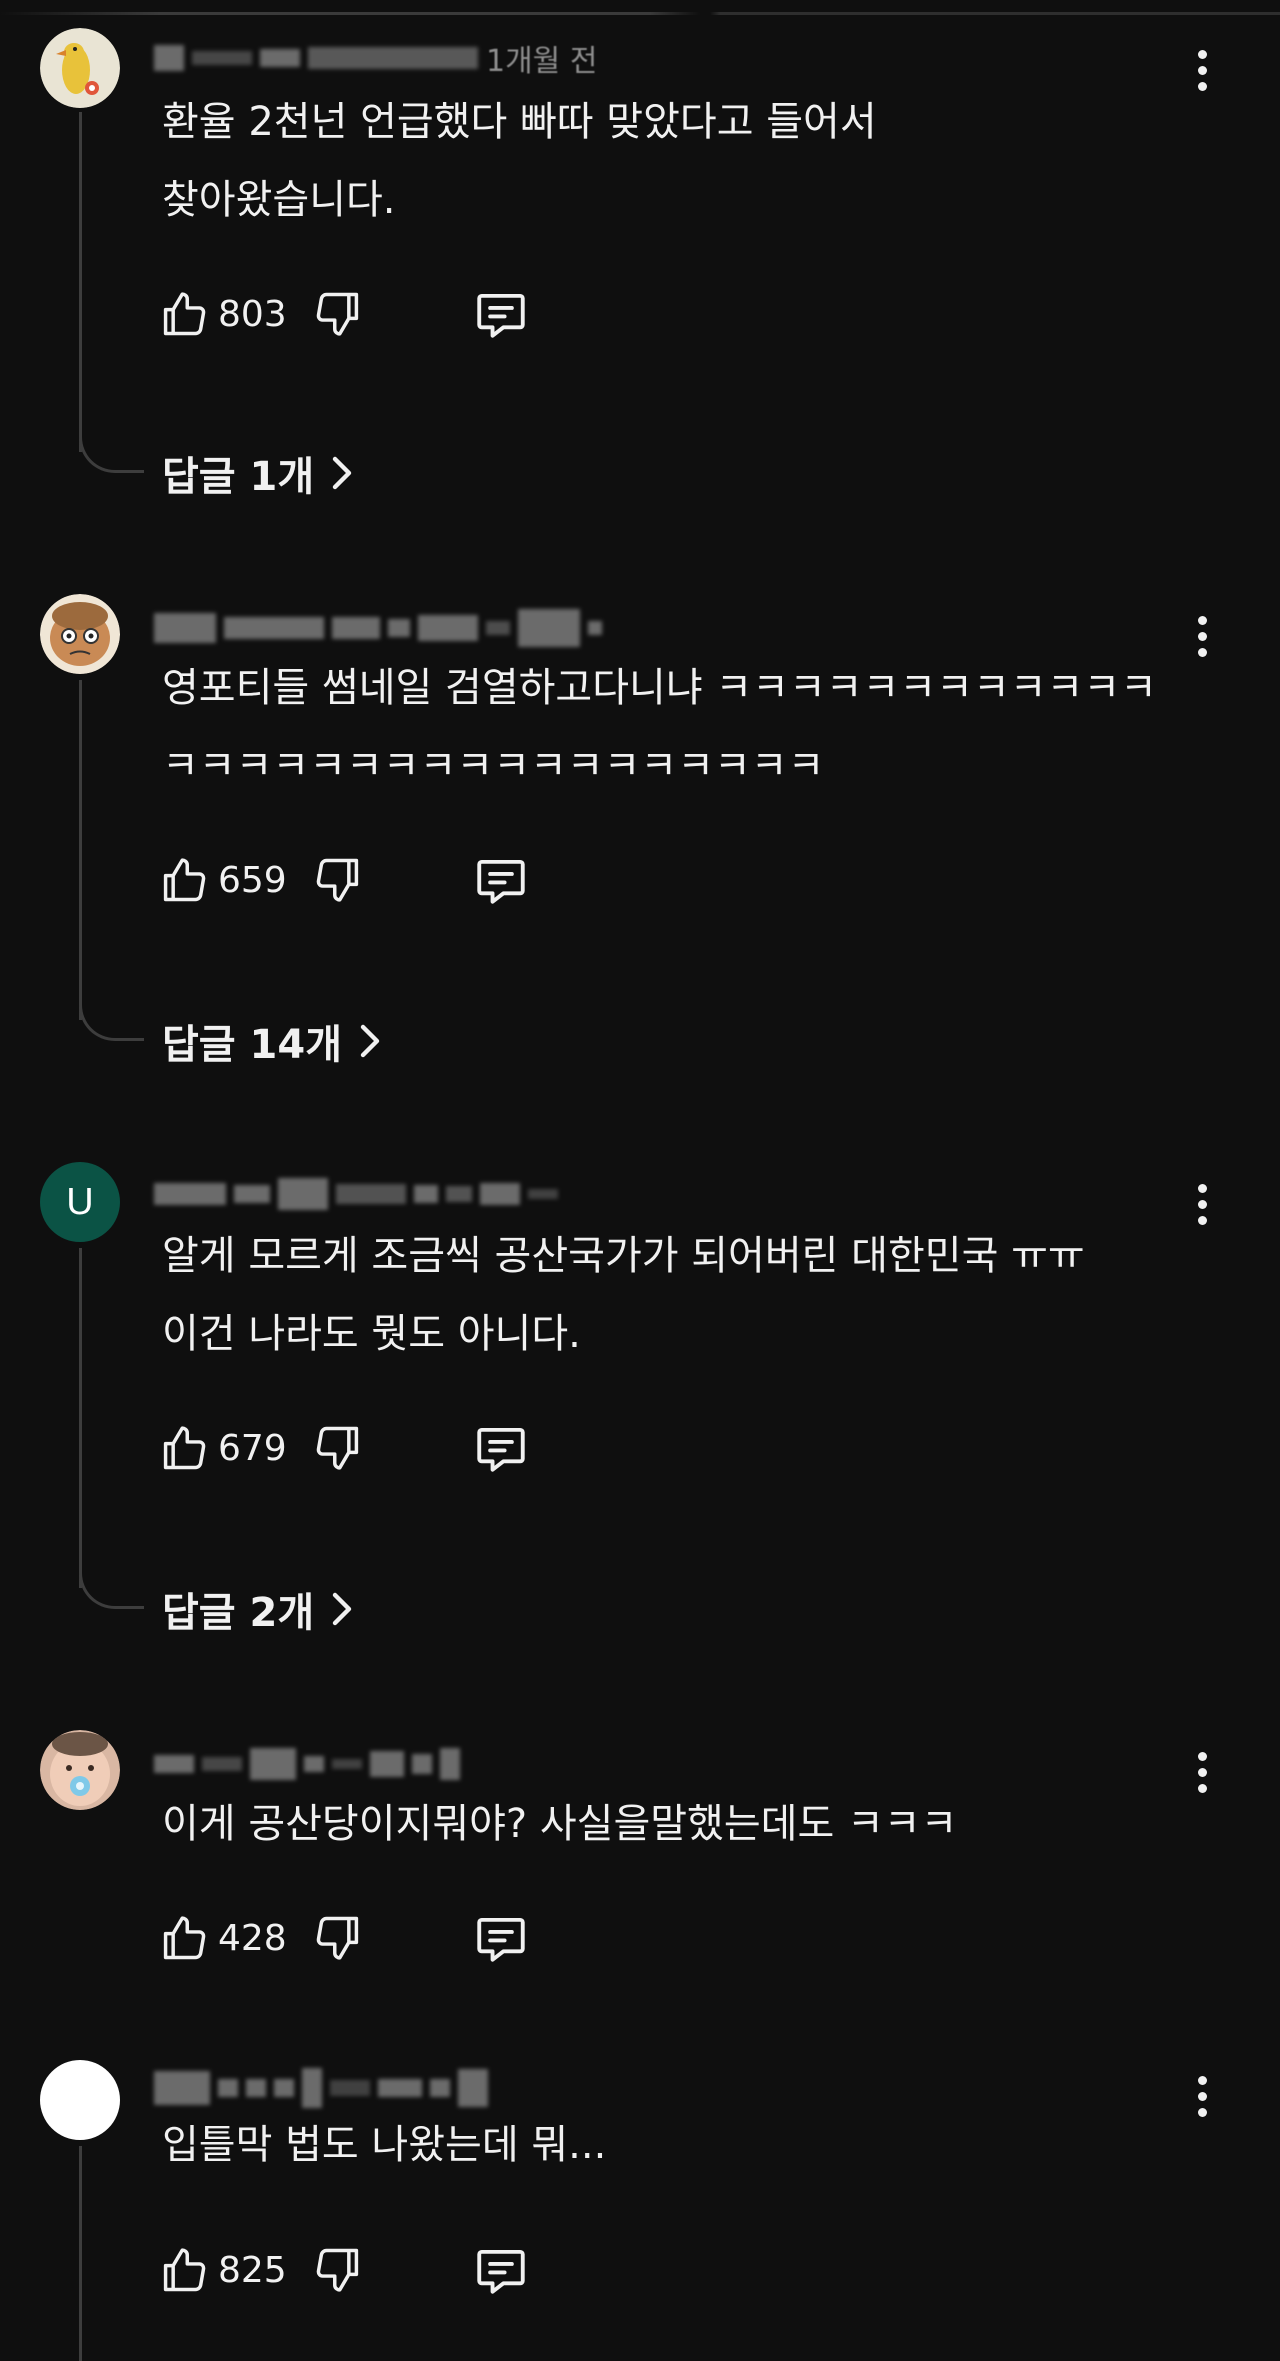 This screenshot has height=2361, width=1280. I want to click on view-replies-button: 답글 2개, so click(258, 1609).